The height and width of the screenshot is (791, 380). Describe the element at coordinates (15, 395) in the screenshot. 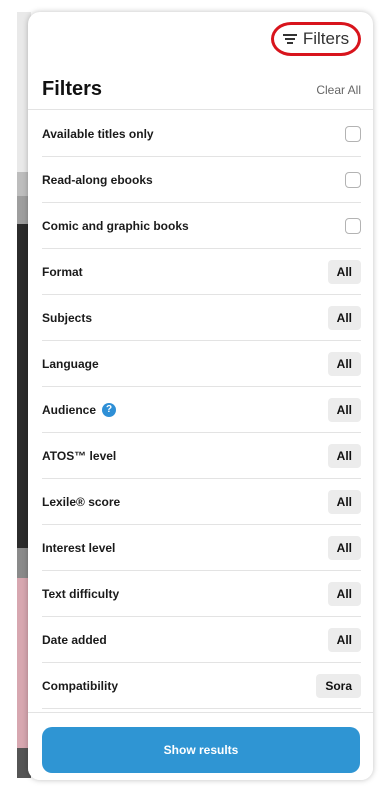

I see `background-page` at that location.